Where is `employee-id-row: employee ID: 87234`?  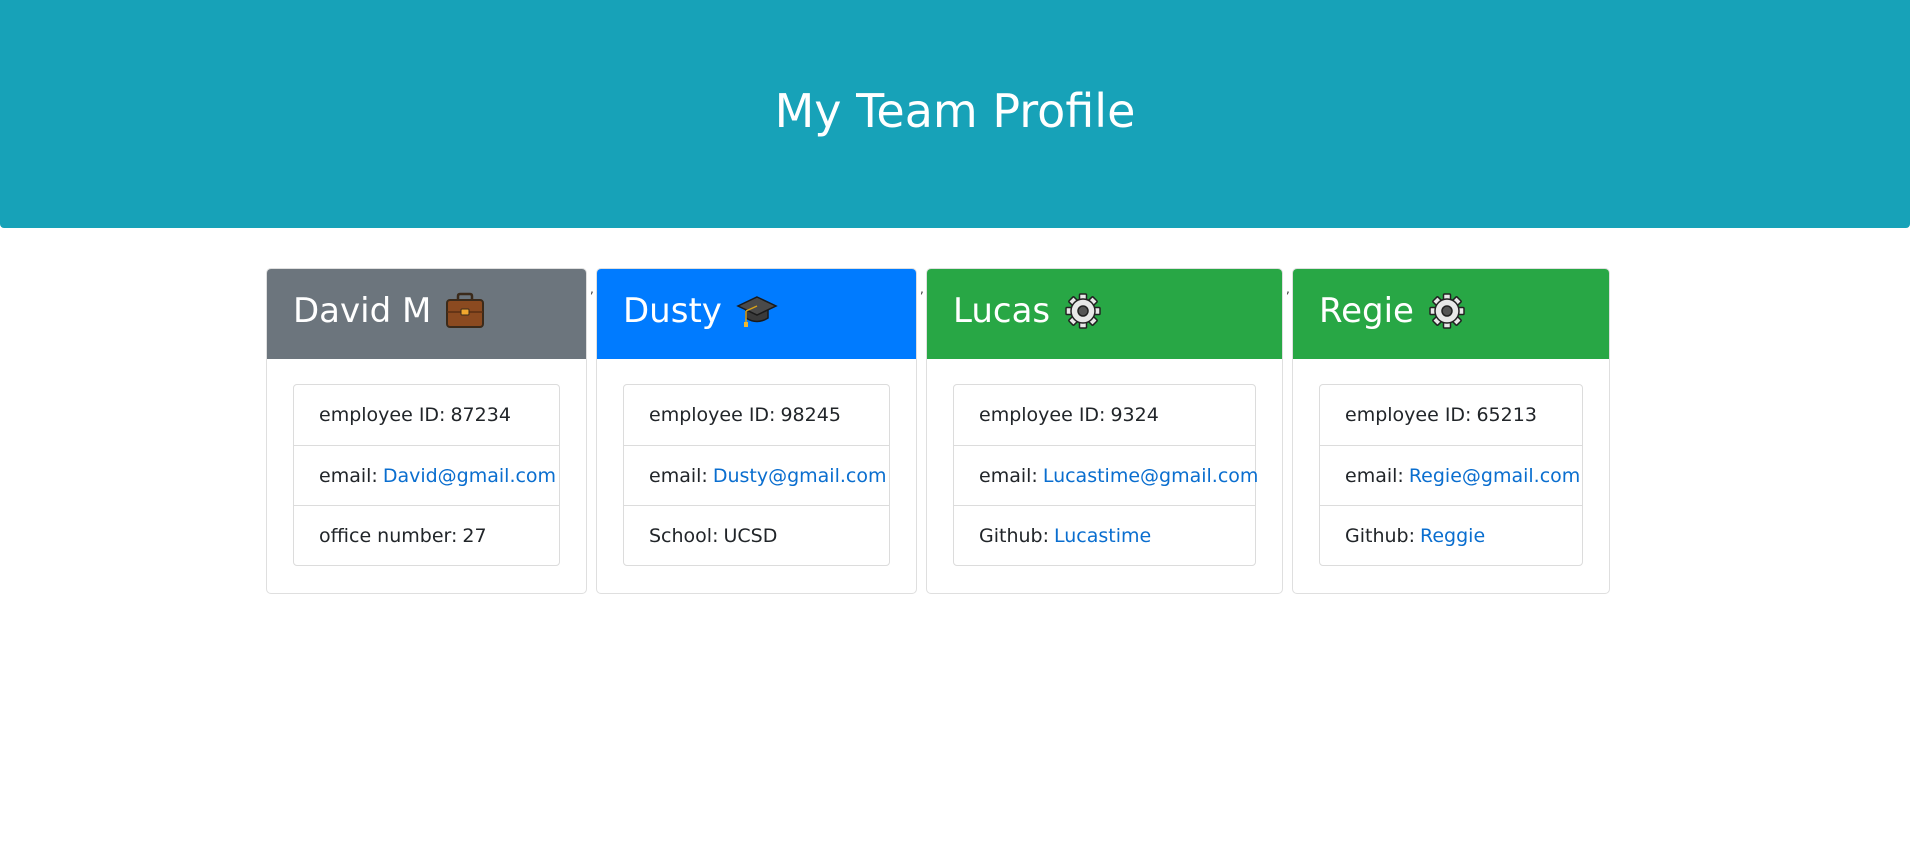 employee-id-row: employee ID: 87234 is located at coordinates (426, 415).